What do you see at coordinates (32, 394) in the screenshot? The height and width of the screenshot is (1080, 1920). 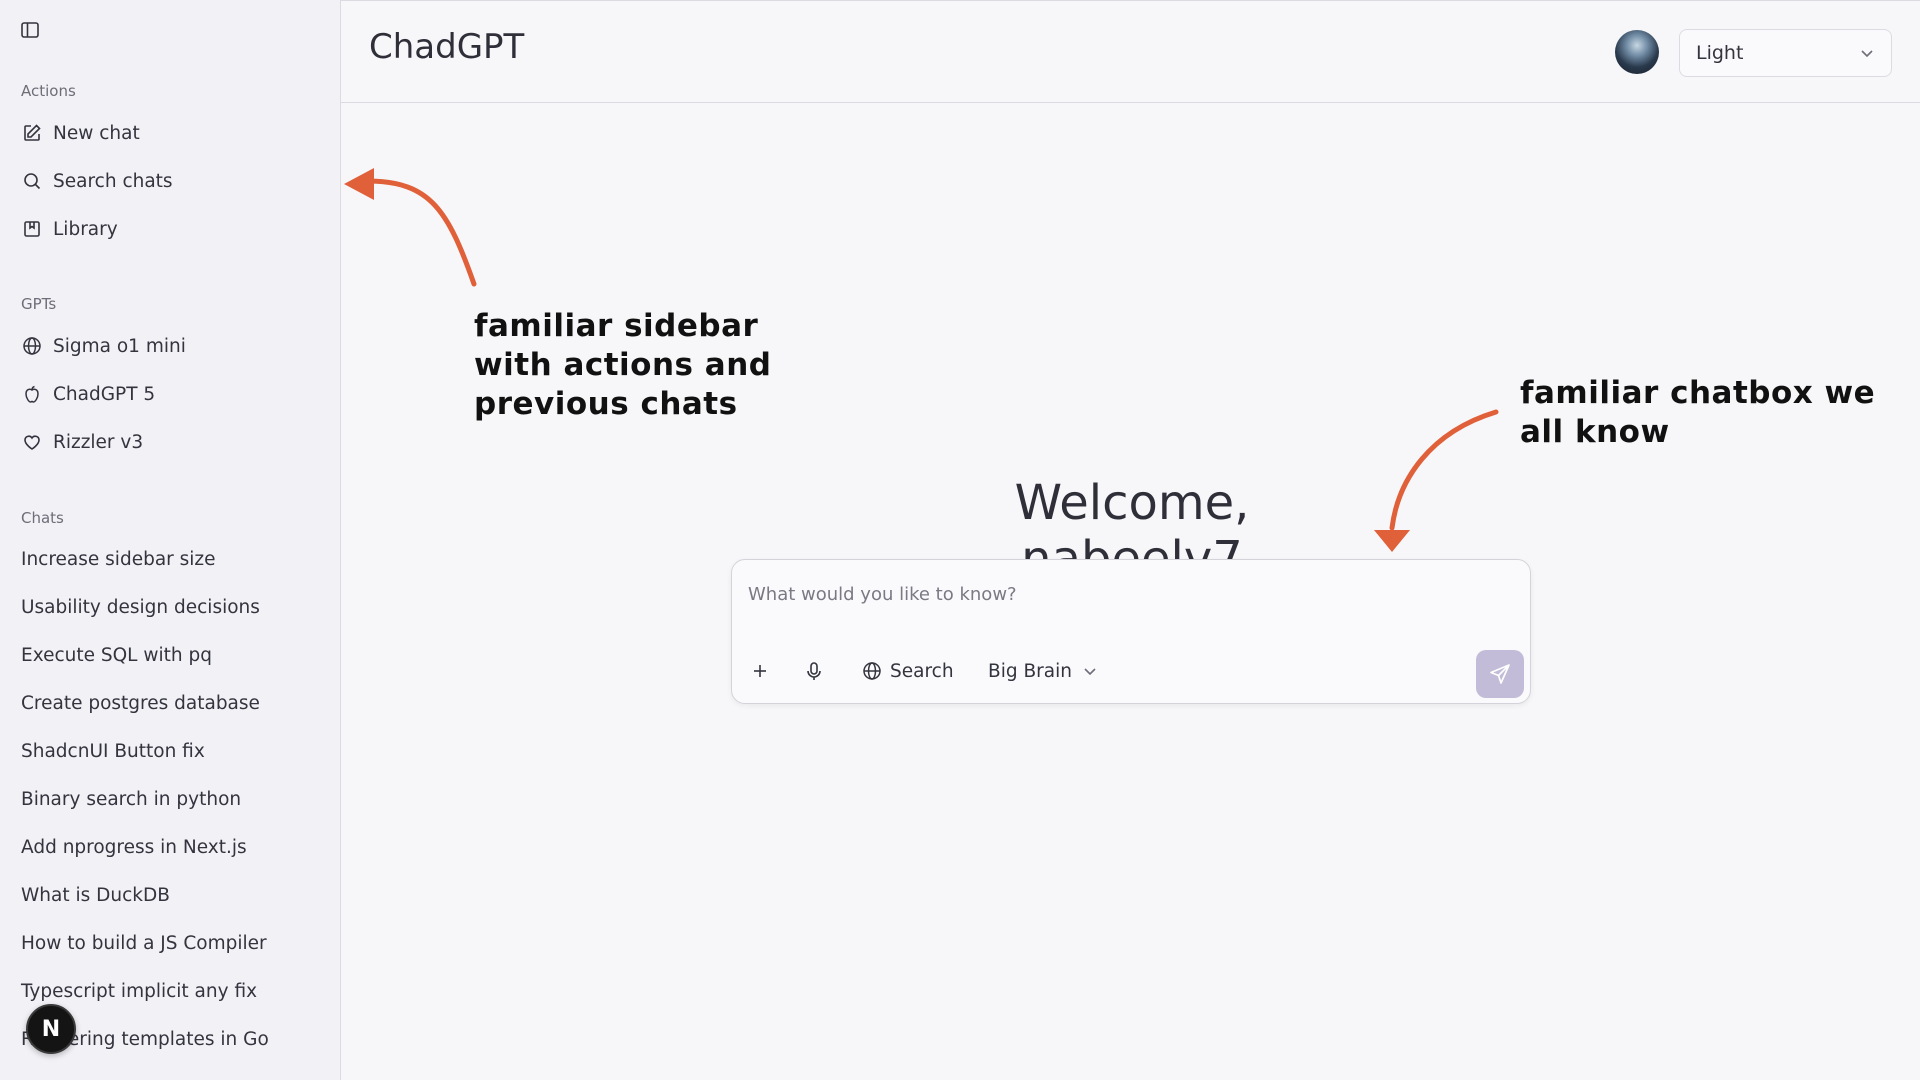 I see `apple-icon` at bounding box center [32, 394].